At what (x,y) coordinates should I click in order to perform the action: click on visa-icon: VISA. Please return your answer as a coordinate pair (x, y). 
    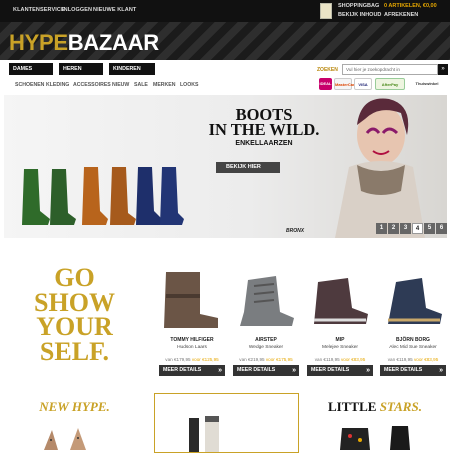
    Looking at the image, I should click on (363, 84).